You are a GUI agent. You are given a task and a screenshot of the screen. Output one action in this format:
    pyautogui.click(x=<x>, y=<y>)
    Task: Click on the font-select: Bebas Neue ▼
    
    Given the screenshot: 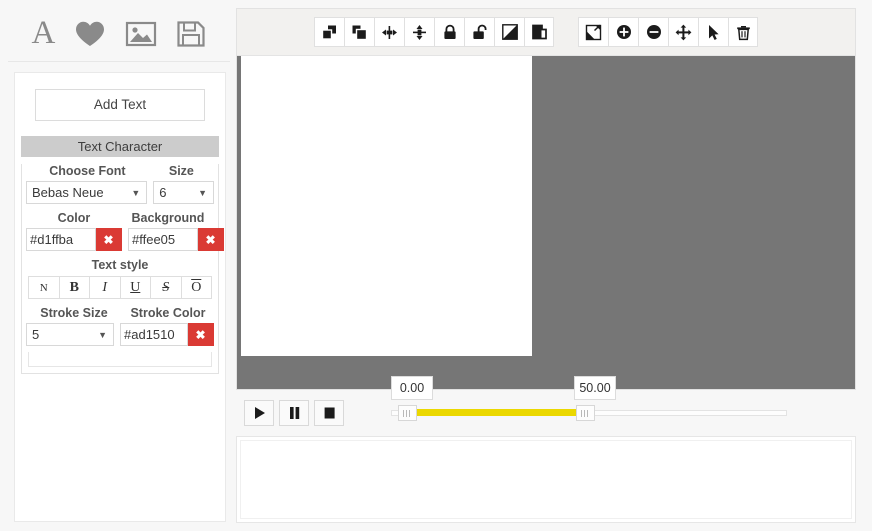 What is the action you would take?
    pyautogui.click(x=87, y=192)
    